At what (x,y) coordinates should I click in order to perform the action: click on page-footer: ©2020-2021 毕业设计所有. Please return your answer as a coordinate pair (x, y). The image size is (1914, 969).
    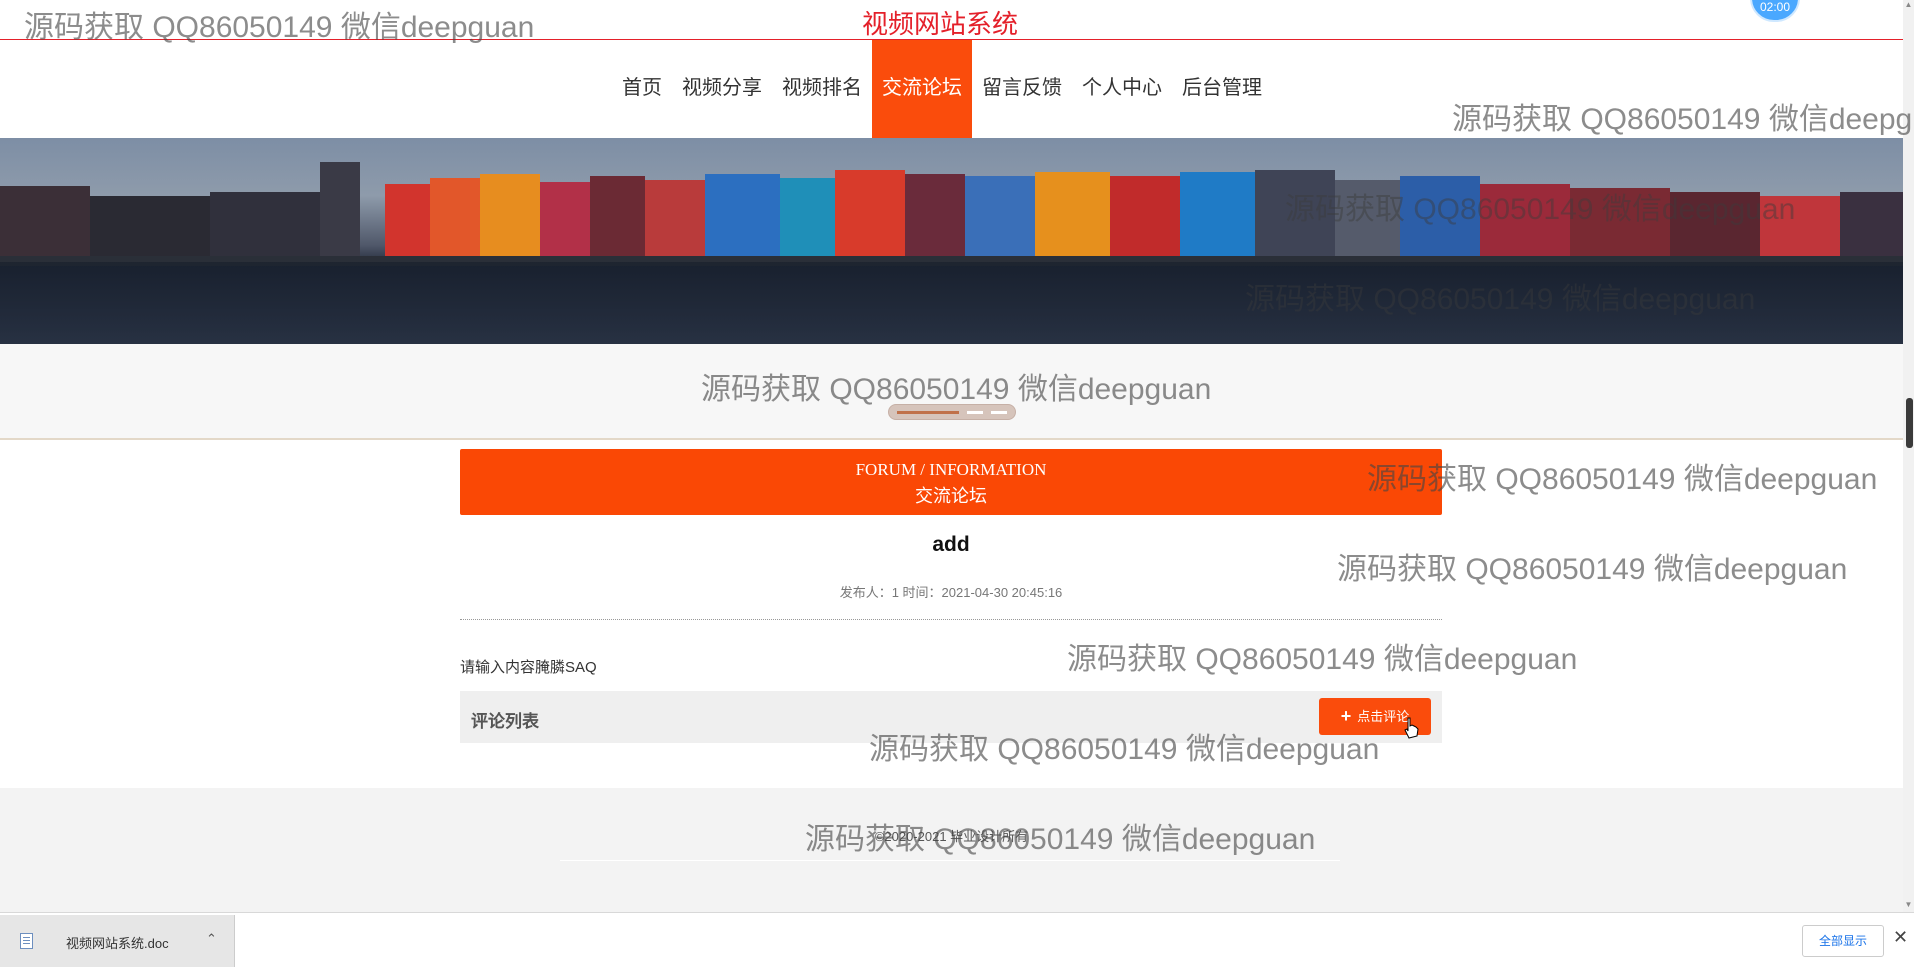
    Looking at the image, I should click on (951, 850).